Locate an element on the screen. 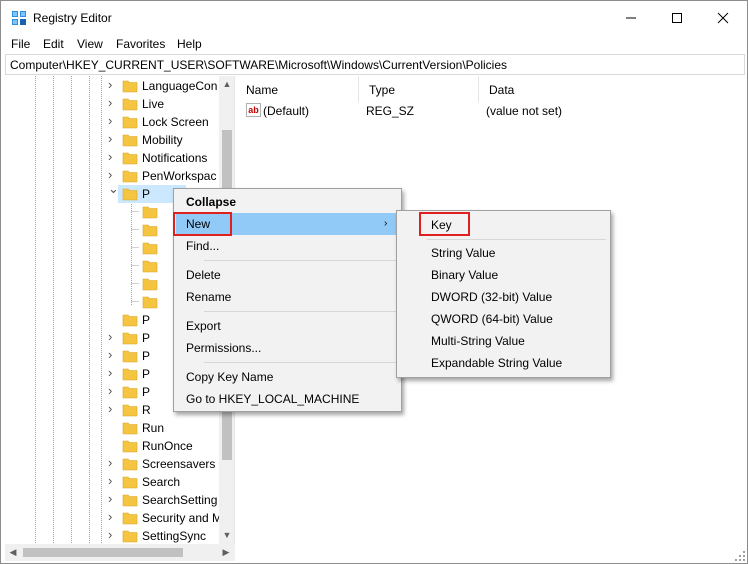 The height and width of the screenshot is (564, 748). menu-favorites: Favorites is located at coordinates (140, 44).